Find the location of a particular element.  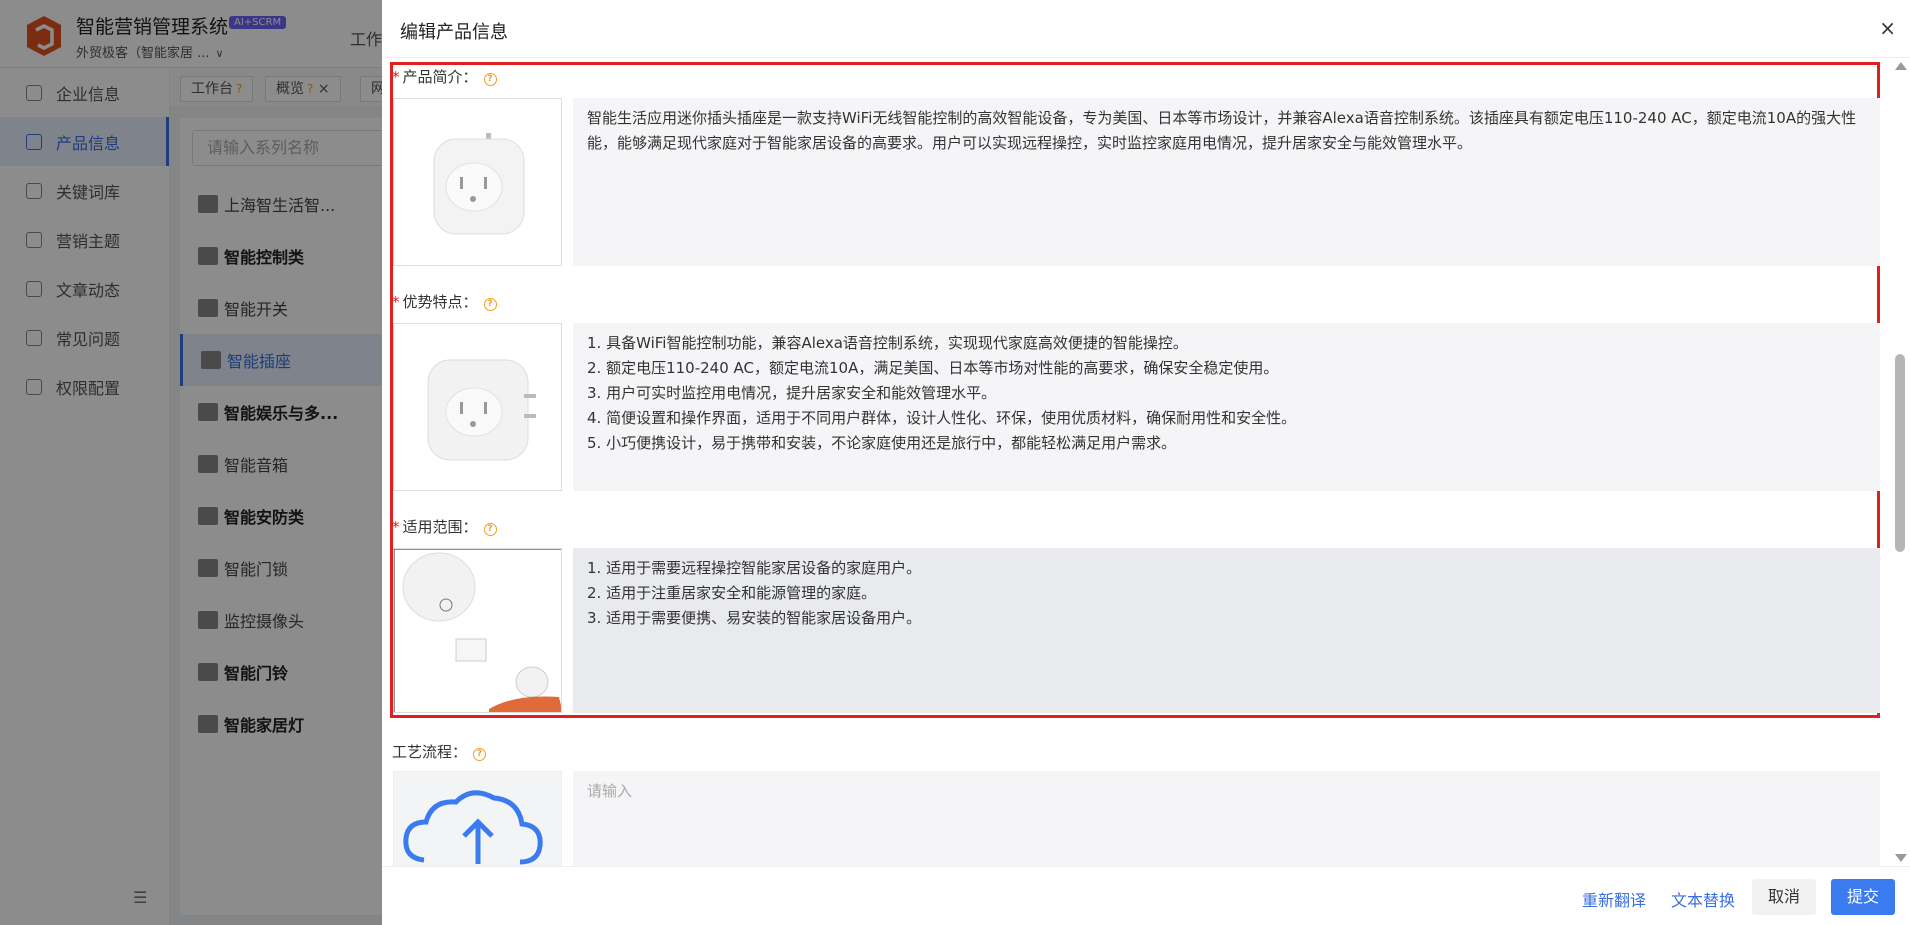

process-label-text: 工艺流程： is located at coordinates (430, 752).